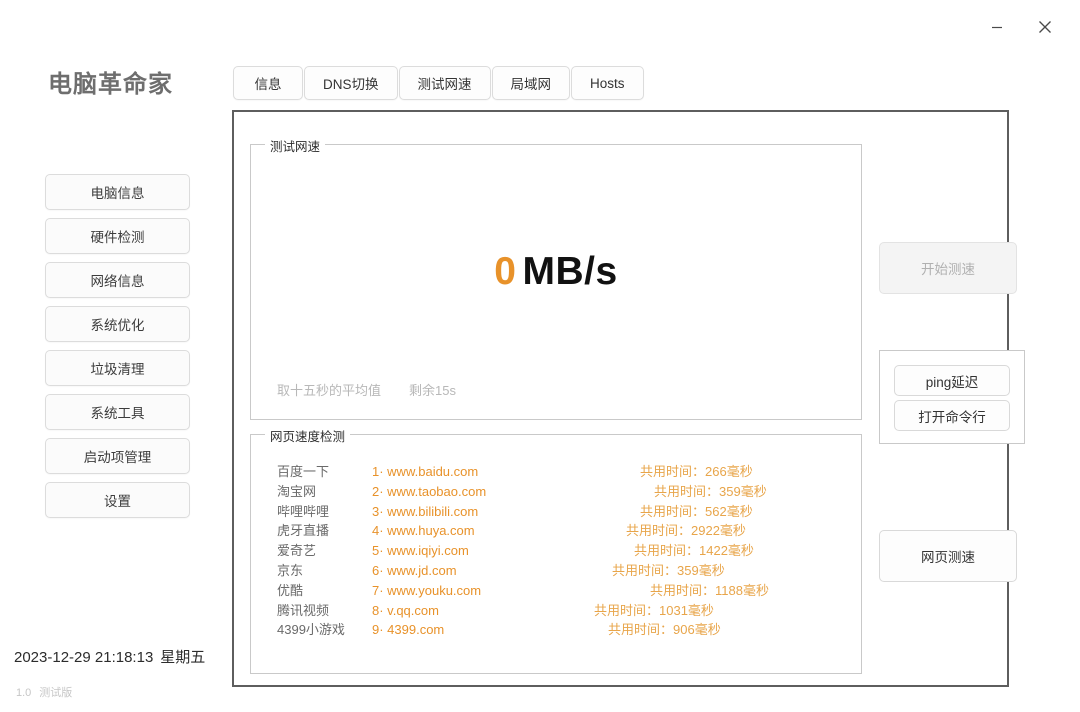 The height and width of the screenshot is (712, 1080). I want to click on site-time: 共用时间：1188毫秒, so click(709, 590).